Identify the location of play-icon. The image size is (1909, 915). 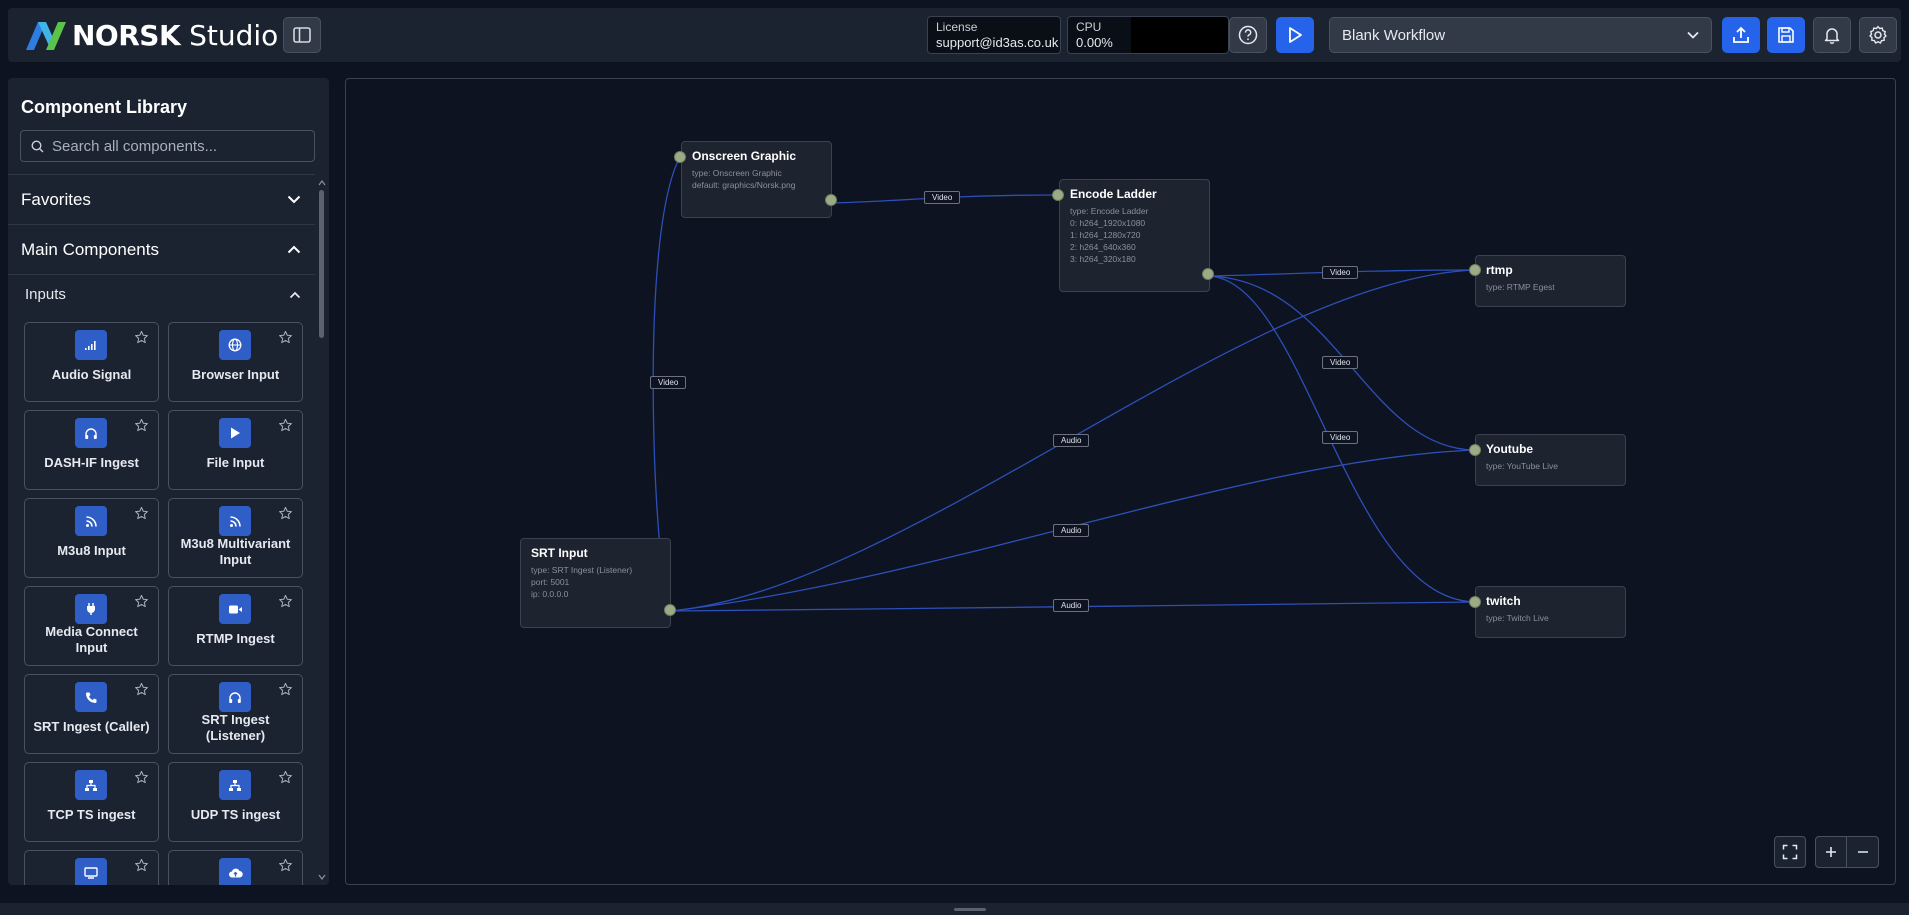
(235, 433).